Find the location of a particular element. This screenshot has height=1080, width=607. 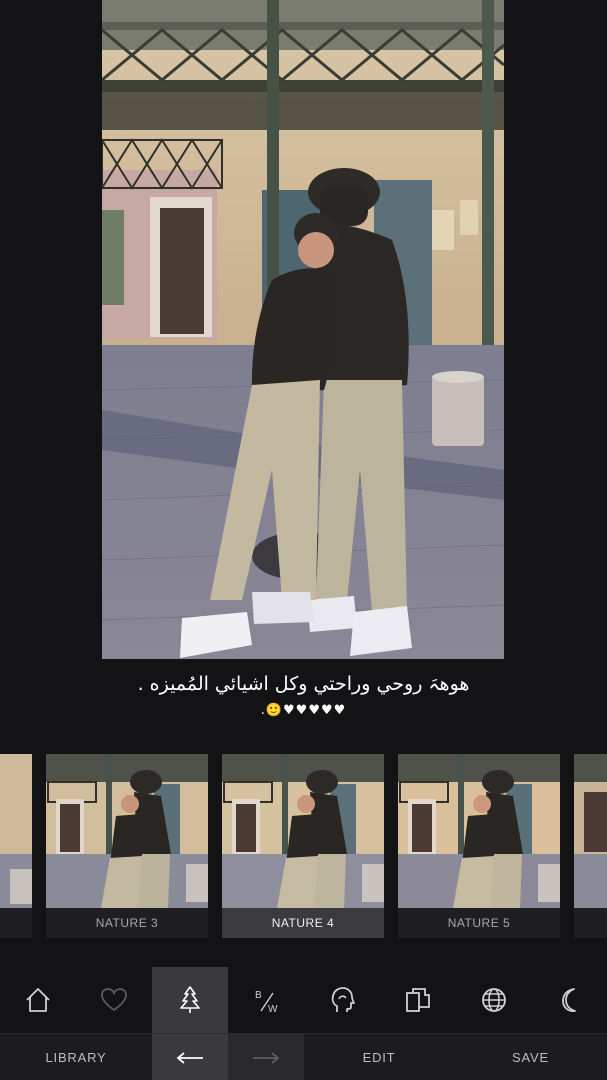

layers-icon is located at coordinates (418, 1000).